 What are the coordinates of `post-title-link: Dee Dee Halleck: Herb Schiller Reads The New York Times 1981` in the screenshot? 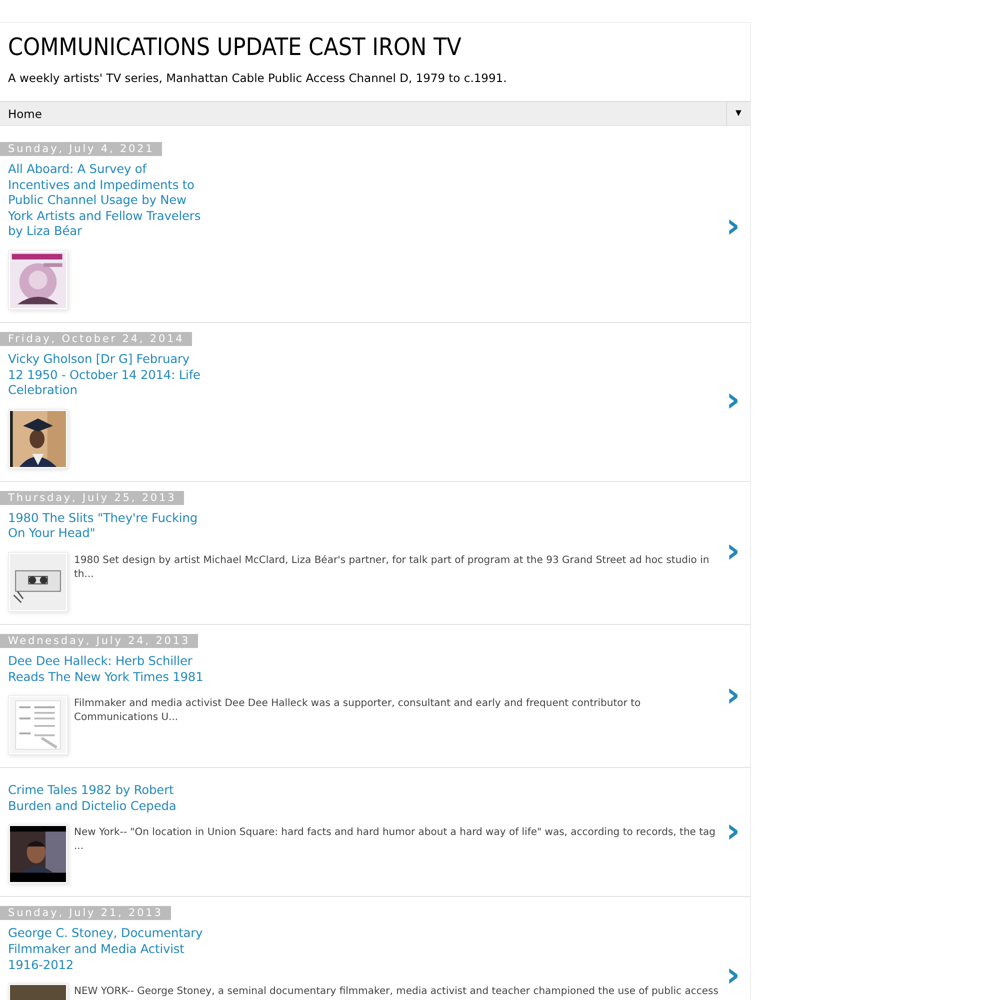 It's located at (108, 670).